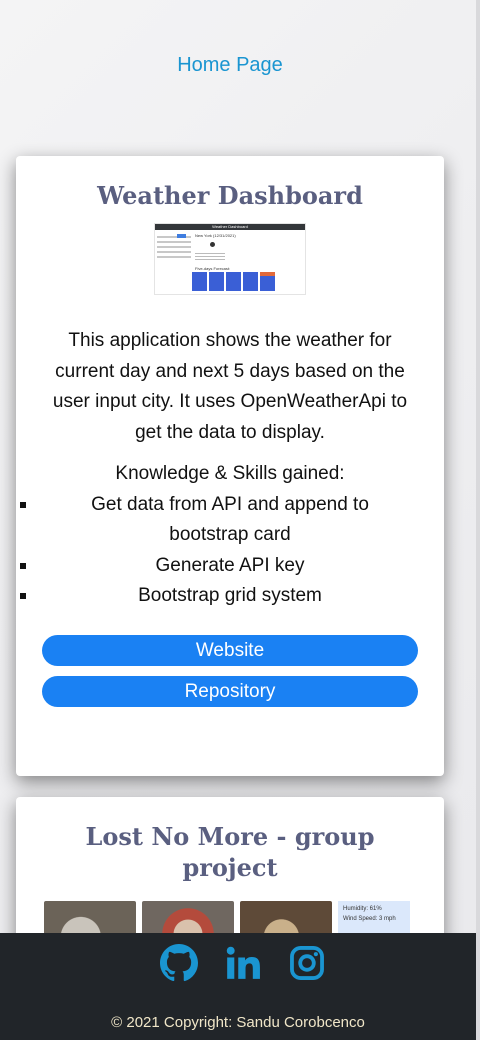 The image size is (480, 1040). Describe the element at coordinates (369, 919) in the screenshot. I see `wind-text: Wind Speed: 3 mph` at that location.